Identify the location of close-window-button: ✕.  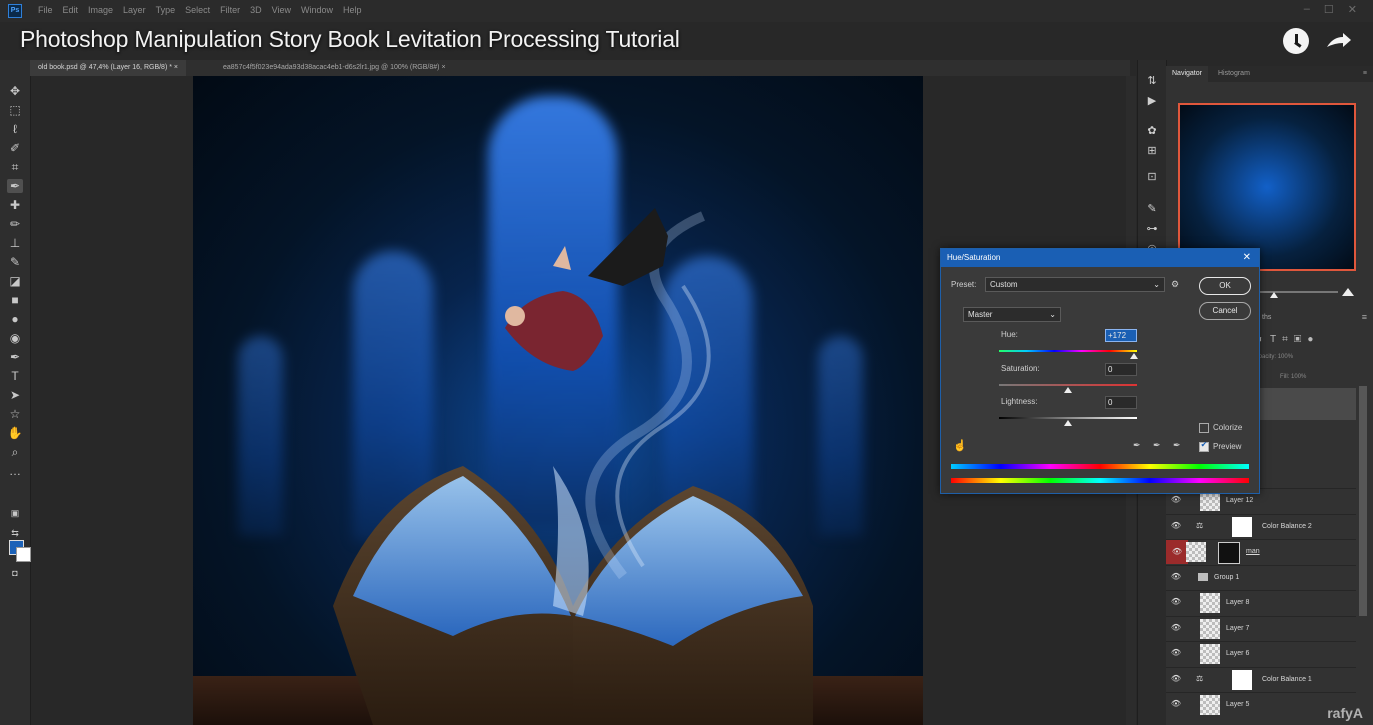
(1352, 9).